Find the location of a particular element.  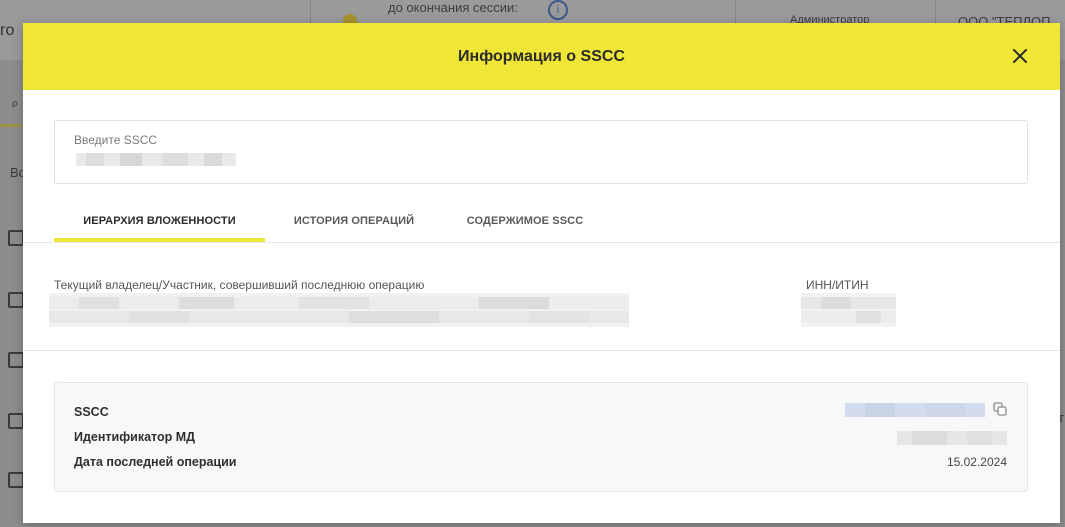

tab-operations-history-label: ИСТОРИЯ ОПЕРАЦИЙ is located at coordinates (354, 221).